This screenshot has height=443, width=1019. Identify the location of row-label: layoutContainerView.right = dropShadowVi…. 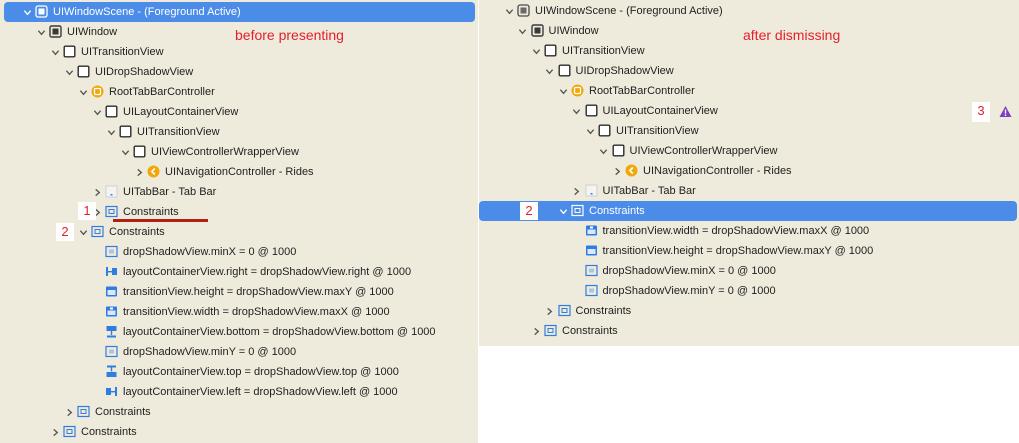
(267, 272).